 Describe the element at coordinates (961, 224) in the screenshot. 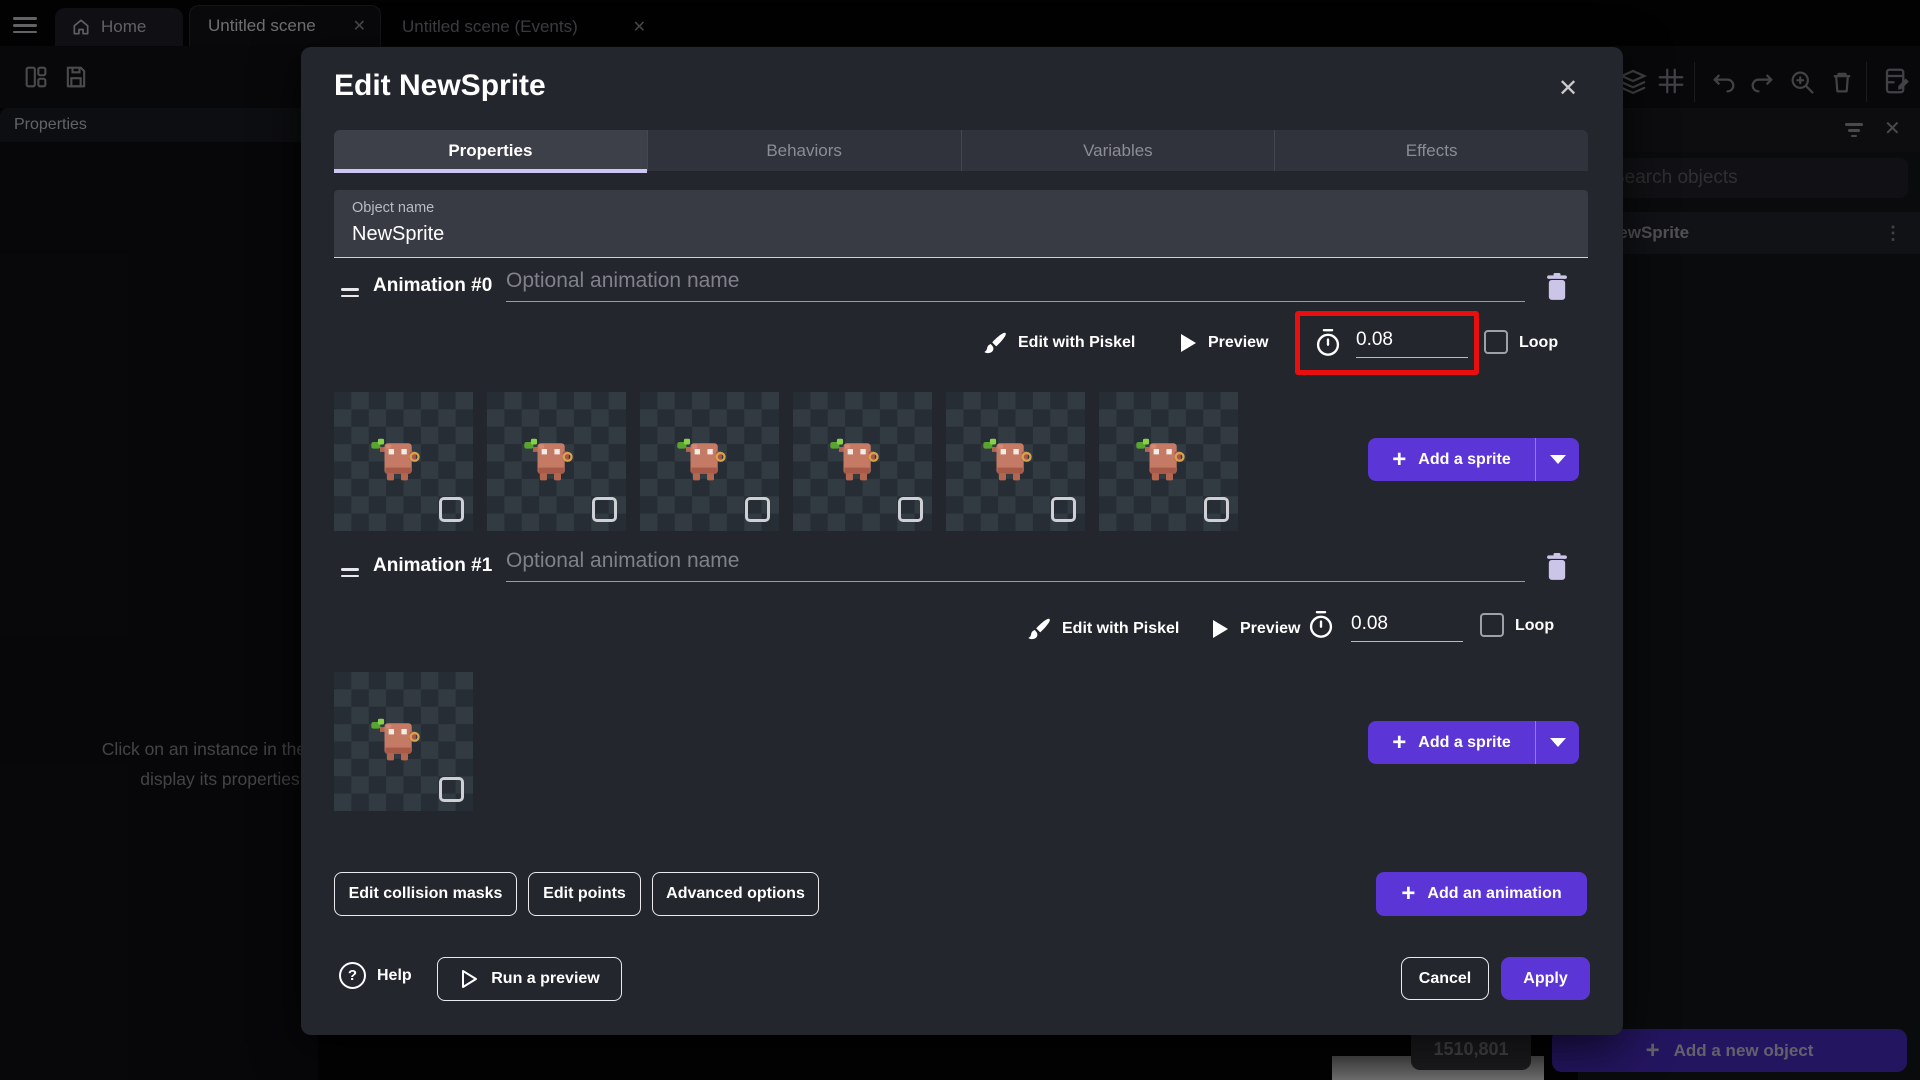

I see `object-name-field: Object name NewSprite` at that location.